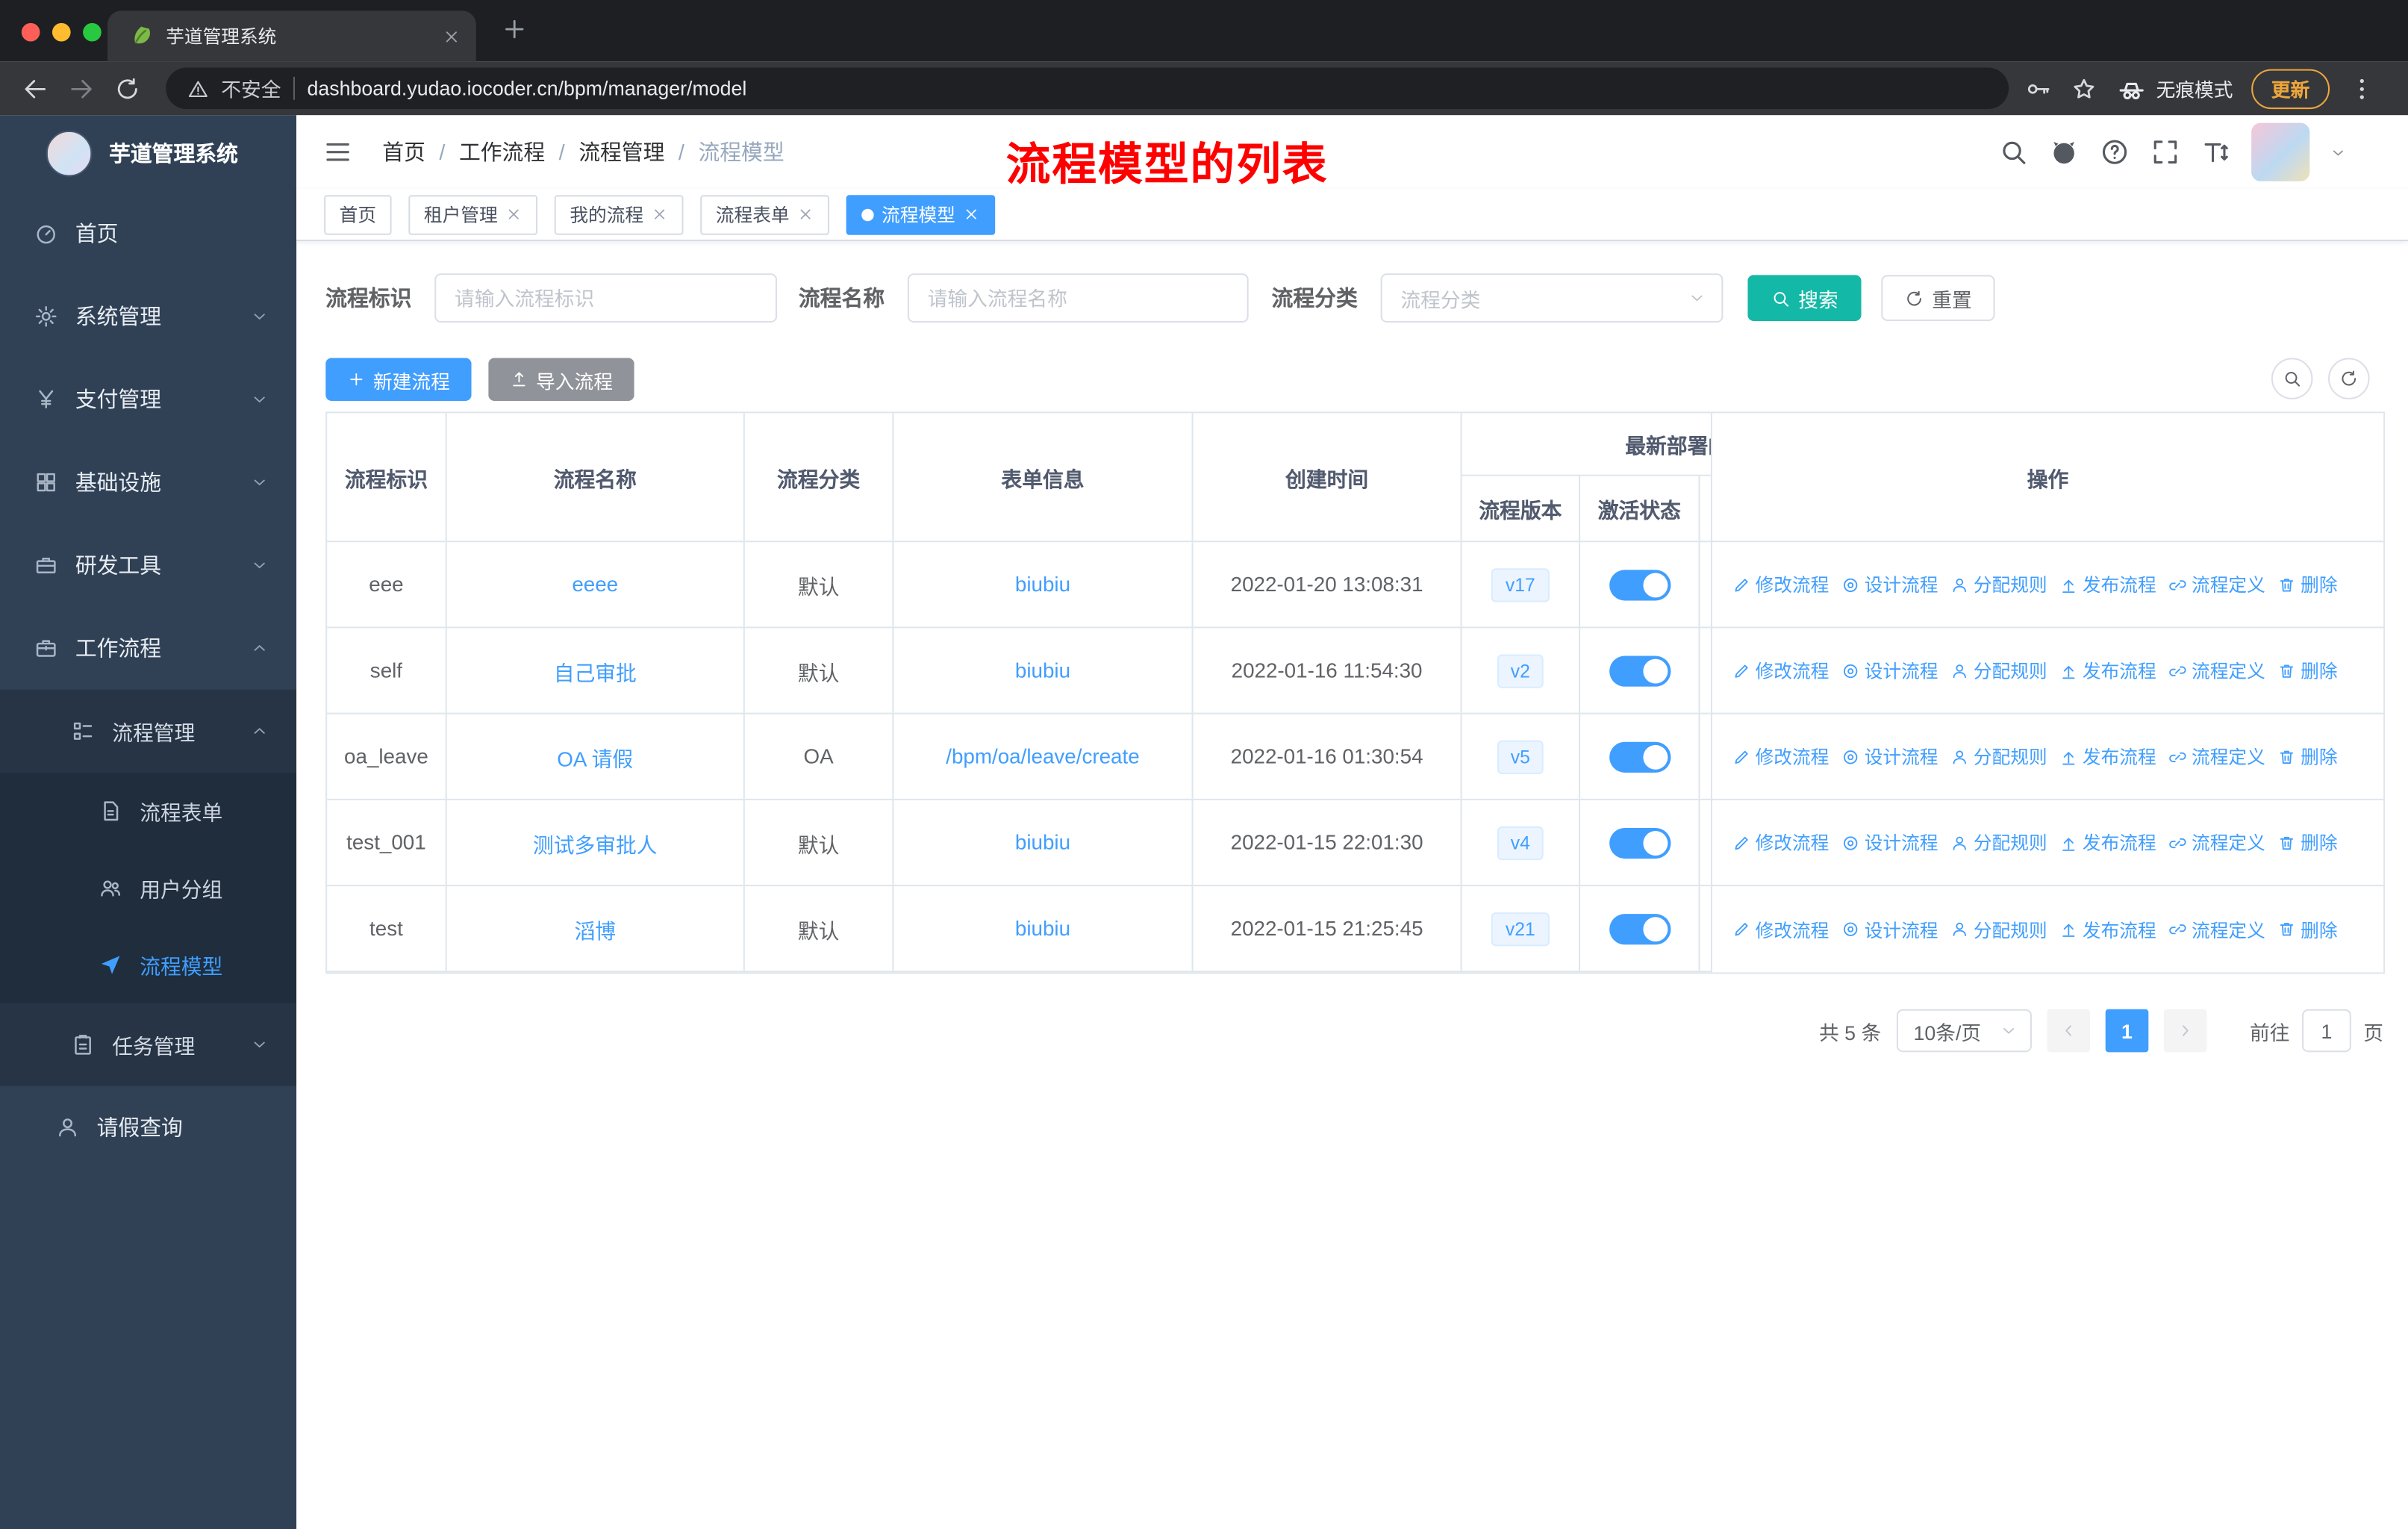 This screenshot has width=2408, height=1529. I want to click on current-page-button: 1, so click(2127, 1031).